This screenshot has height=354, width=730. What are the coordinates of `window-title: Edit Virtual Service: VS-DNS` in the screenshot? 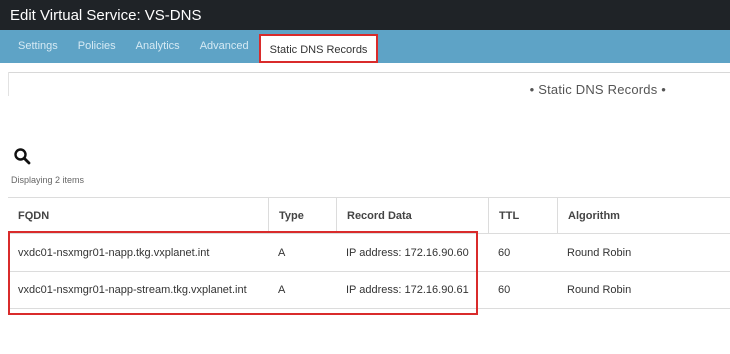 It's located at (365, 15).